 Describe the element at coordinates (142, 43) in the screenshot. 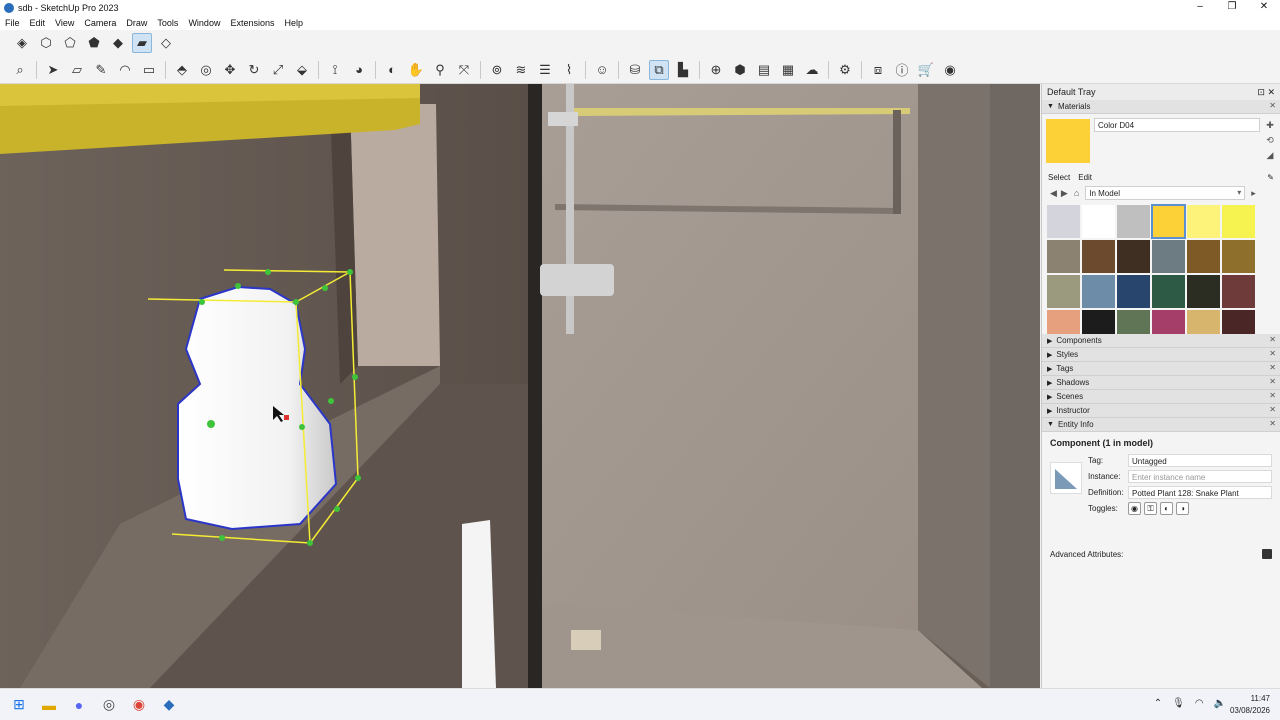

I see `shaded-textures-style-icon: ▰` at that location.